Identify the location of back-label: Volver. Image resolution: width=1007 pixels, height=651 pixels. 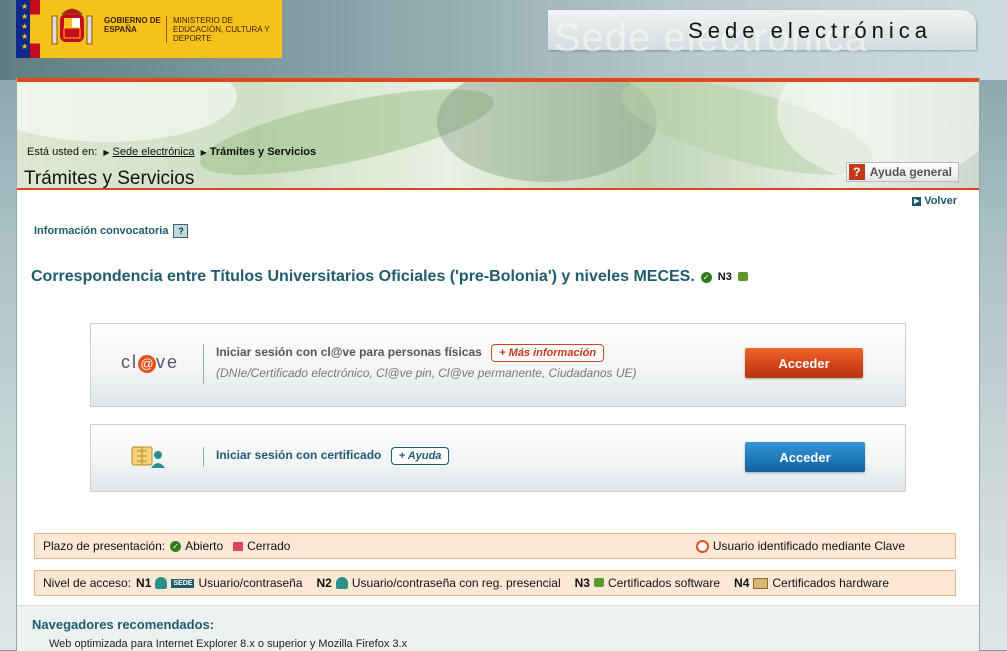
(940, 201).